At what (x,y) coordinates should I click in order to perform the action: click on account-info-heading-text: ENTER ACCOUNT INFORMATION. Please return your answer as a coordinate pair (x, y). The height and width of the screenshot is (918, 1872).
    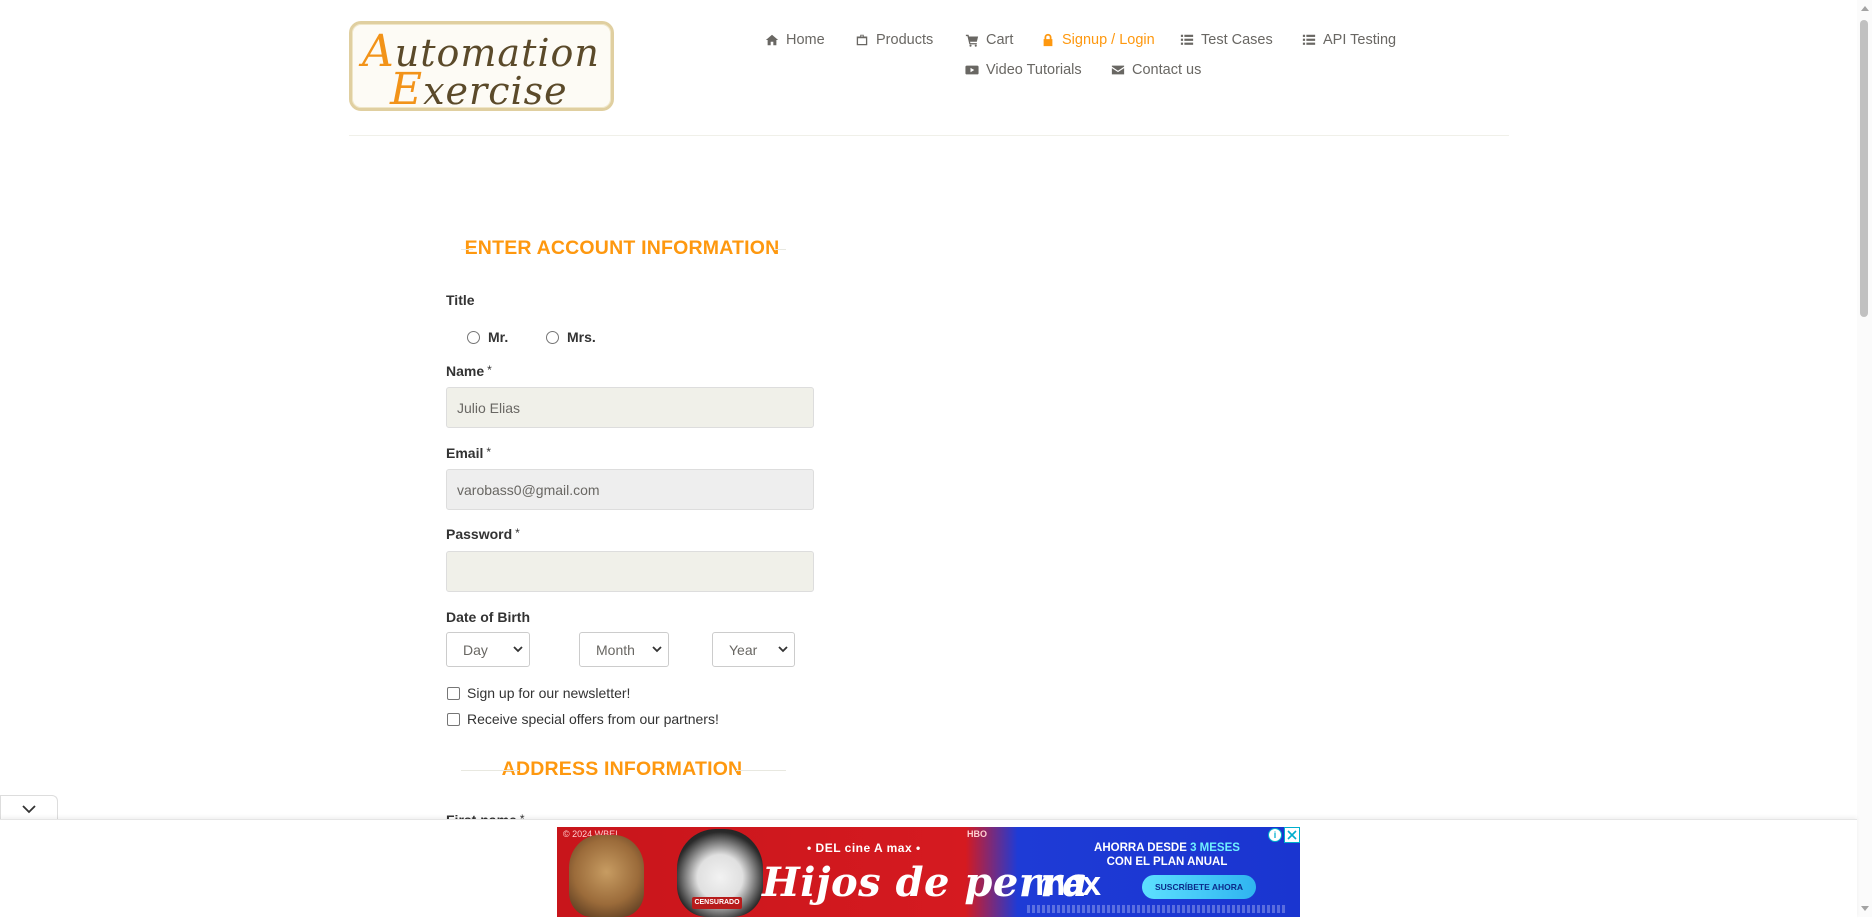
    Looking at the image, I should click on (622, 248).